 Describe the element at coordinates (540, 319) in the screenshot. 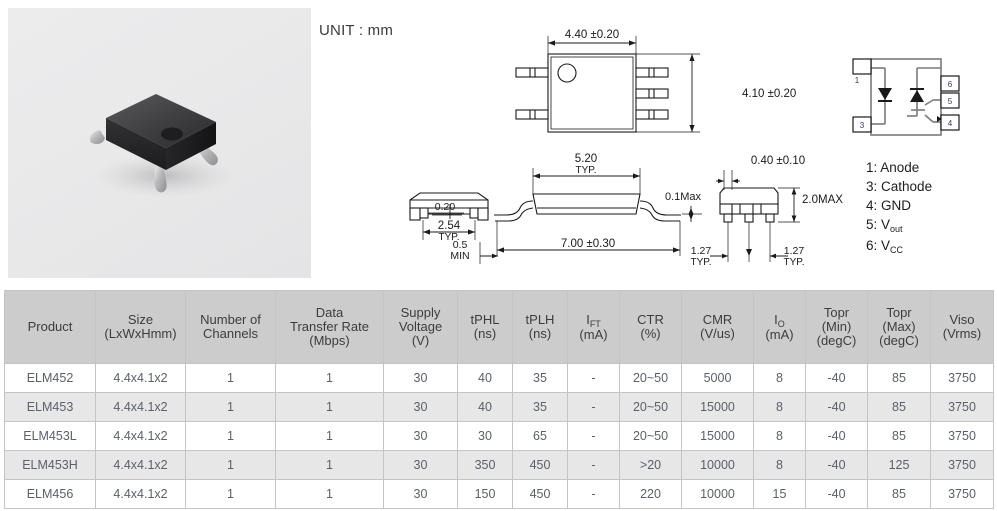

I see `table-header-line: tPLH` at that location.